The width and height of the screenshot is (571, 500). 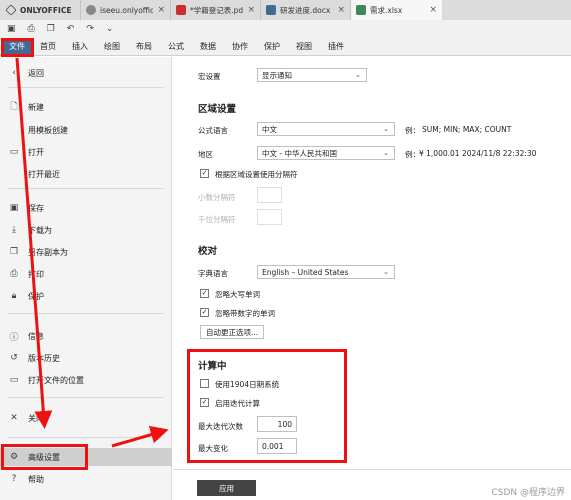 I want to click on download-item: ⤓ 下载为, so click(x=86, y=230).